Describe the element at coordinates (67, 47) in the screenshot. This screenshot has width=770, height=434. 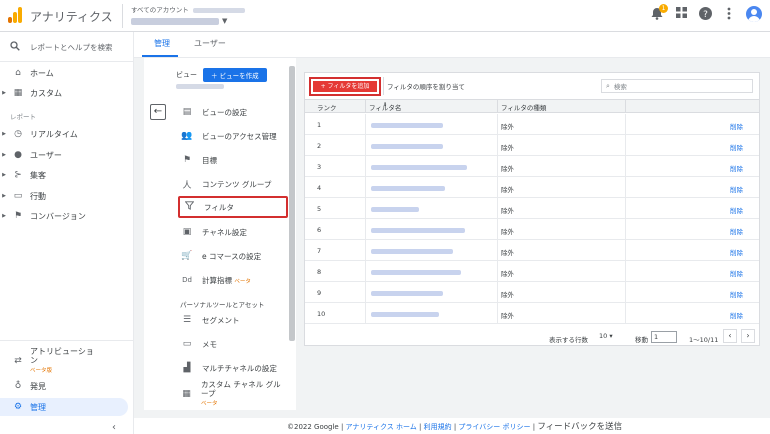
I see `help-search: レポートとヘルプを検索` at that location.